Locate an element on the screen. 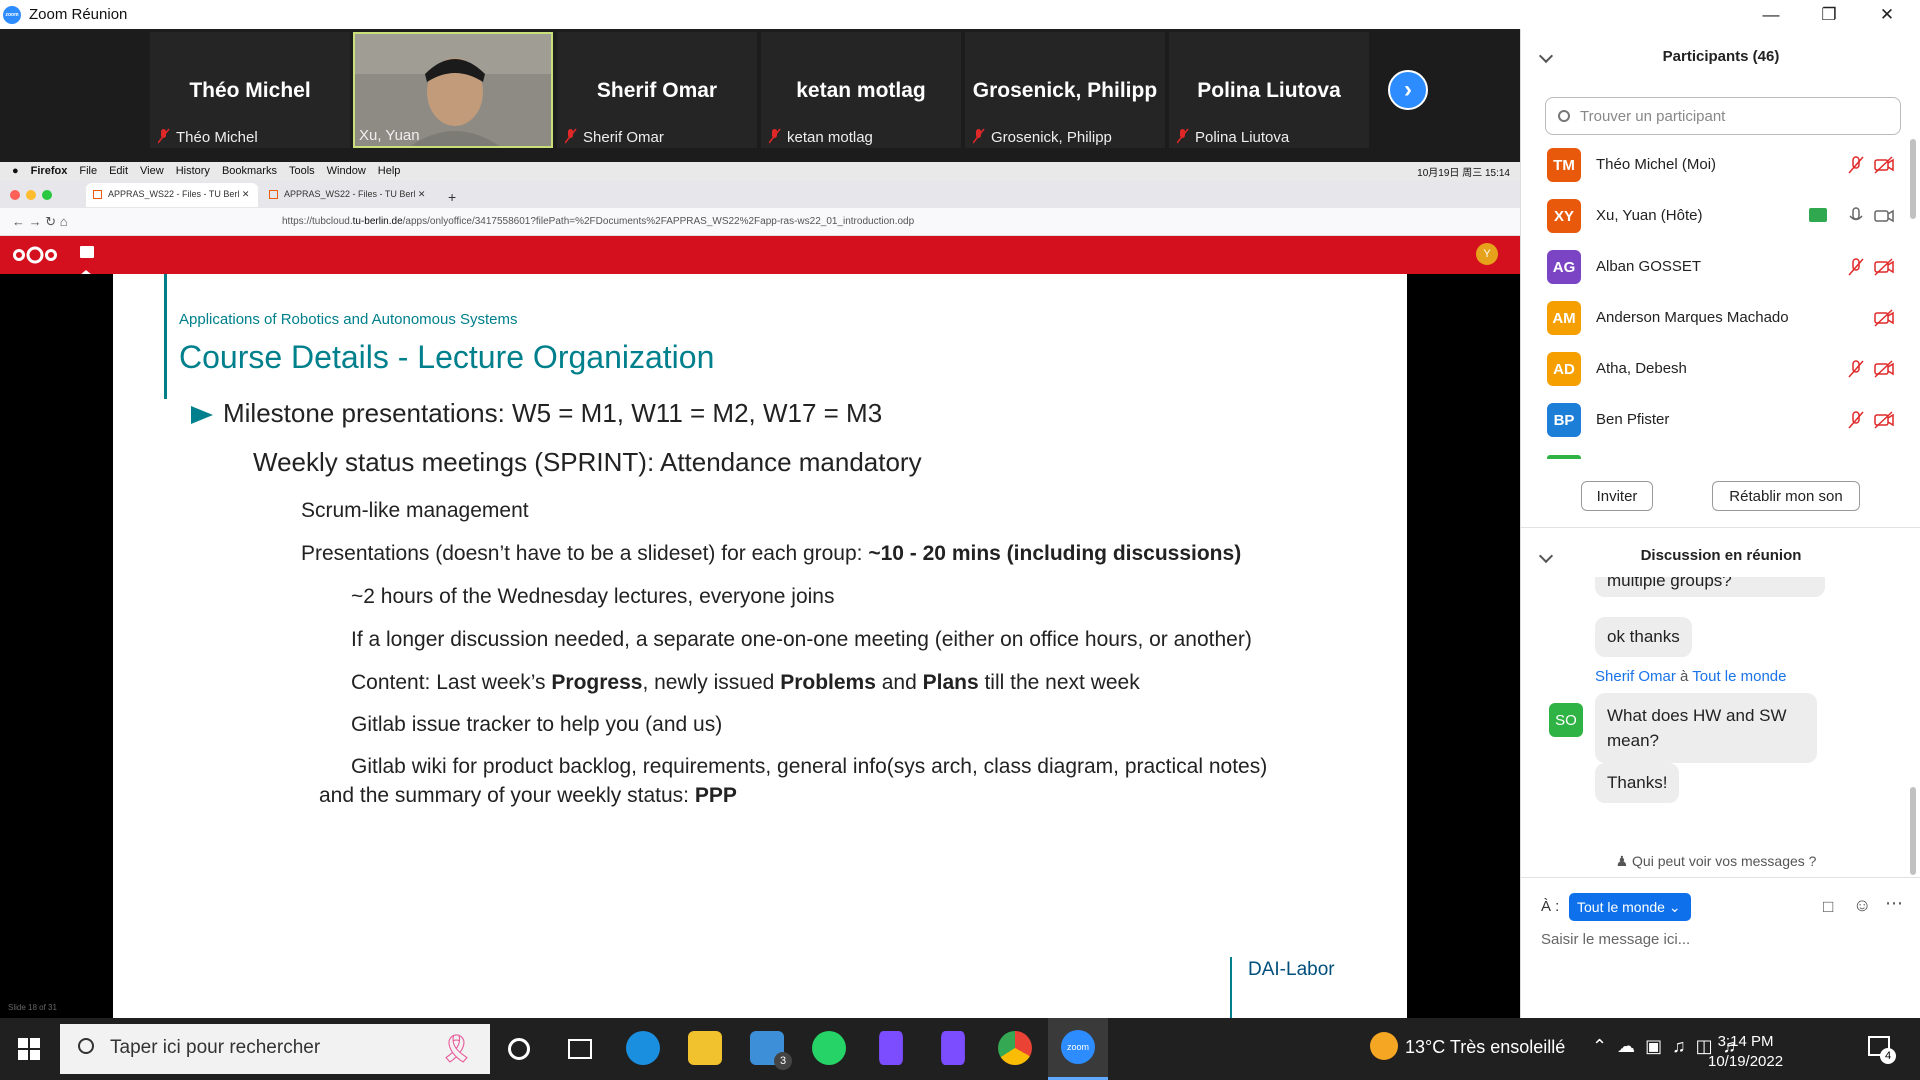  tile-label: Sherif Omar is located at coordinates (623, 137).